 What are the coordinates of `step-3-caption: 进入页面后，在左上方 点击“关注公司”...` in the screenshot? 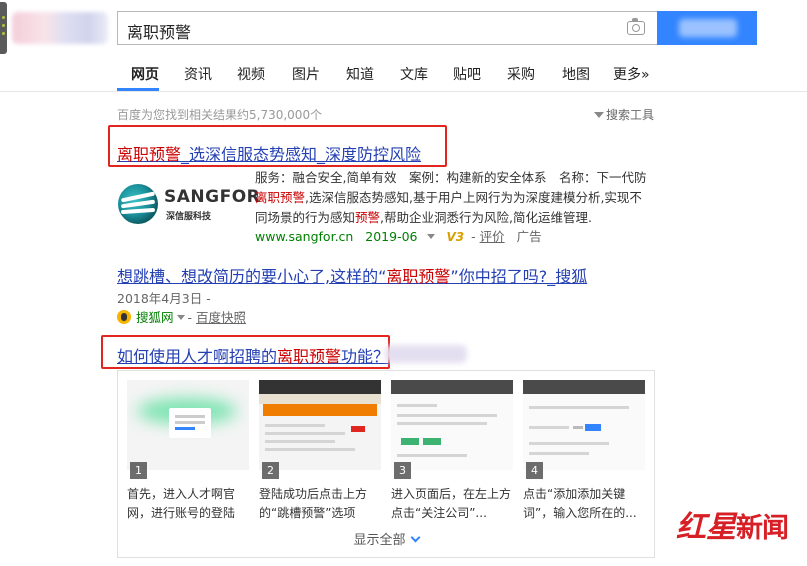 It's located at (451, 503).